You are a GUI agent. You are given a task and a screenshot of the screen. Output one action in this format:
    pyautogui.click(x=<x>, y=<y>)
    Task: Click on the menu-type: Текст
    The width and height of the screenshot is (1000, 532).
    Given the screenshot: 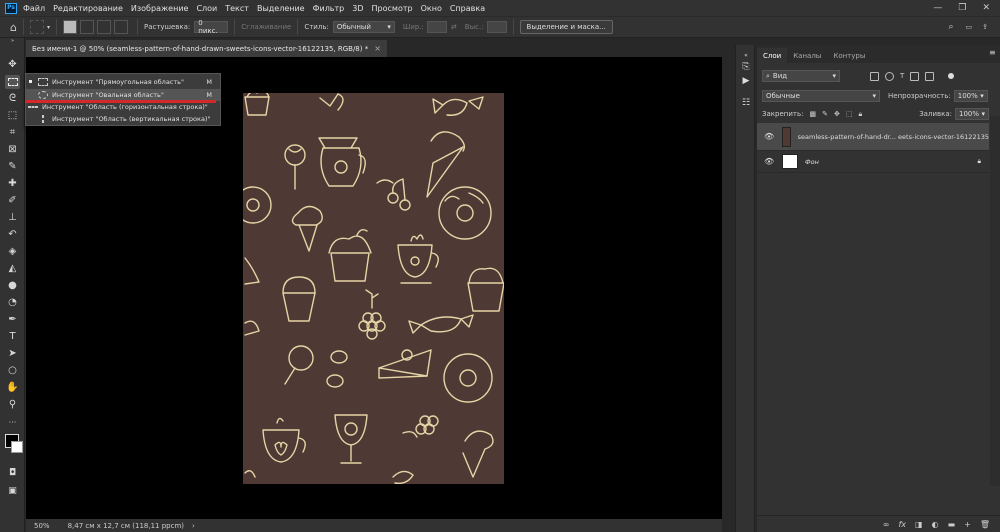 What is the action you would take?
    pyautogui.click(x=237, y=8)
    